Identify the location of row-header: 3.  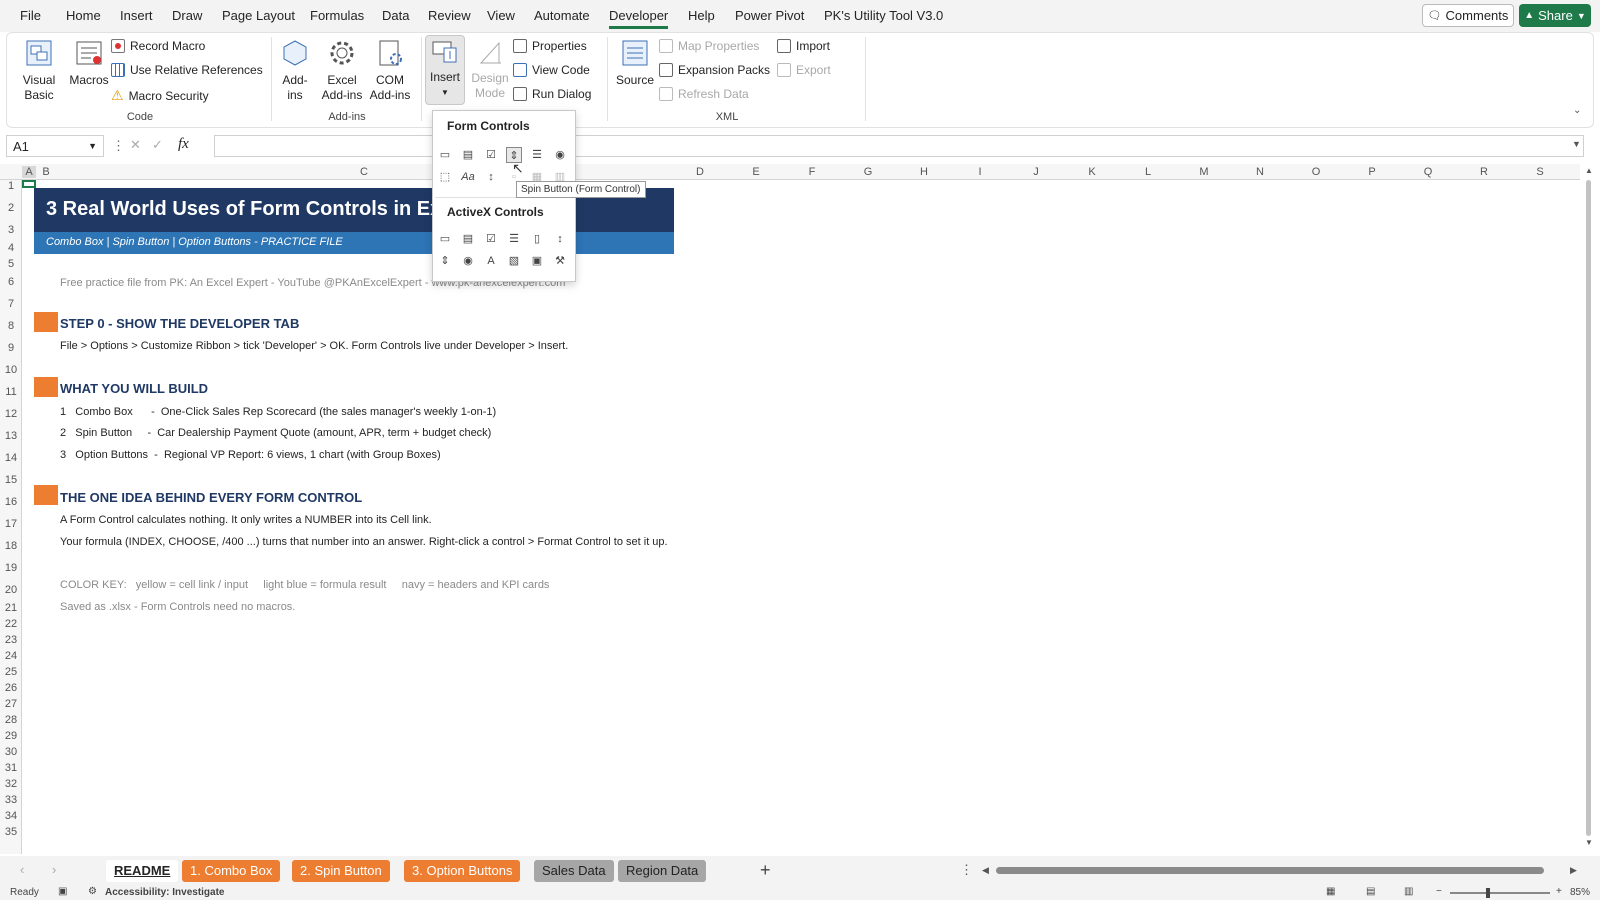
(11, 230).